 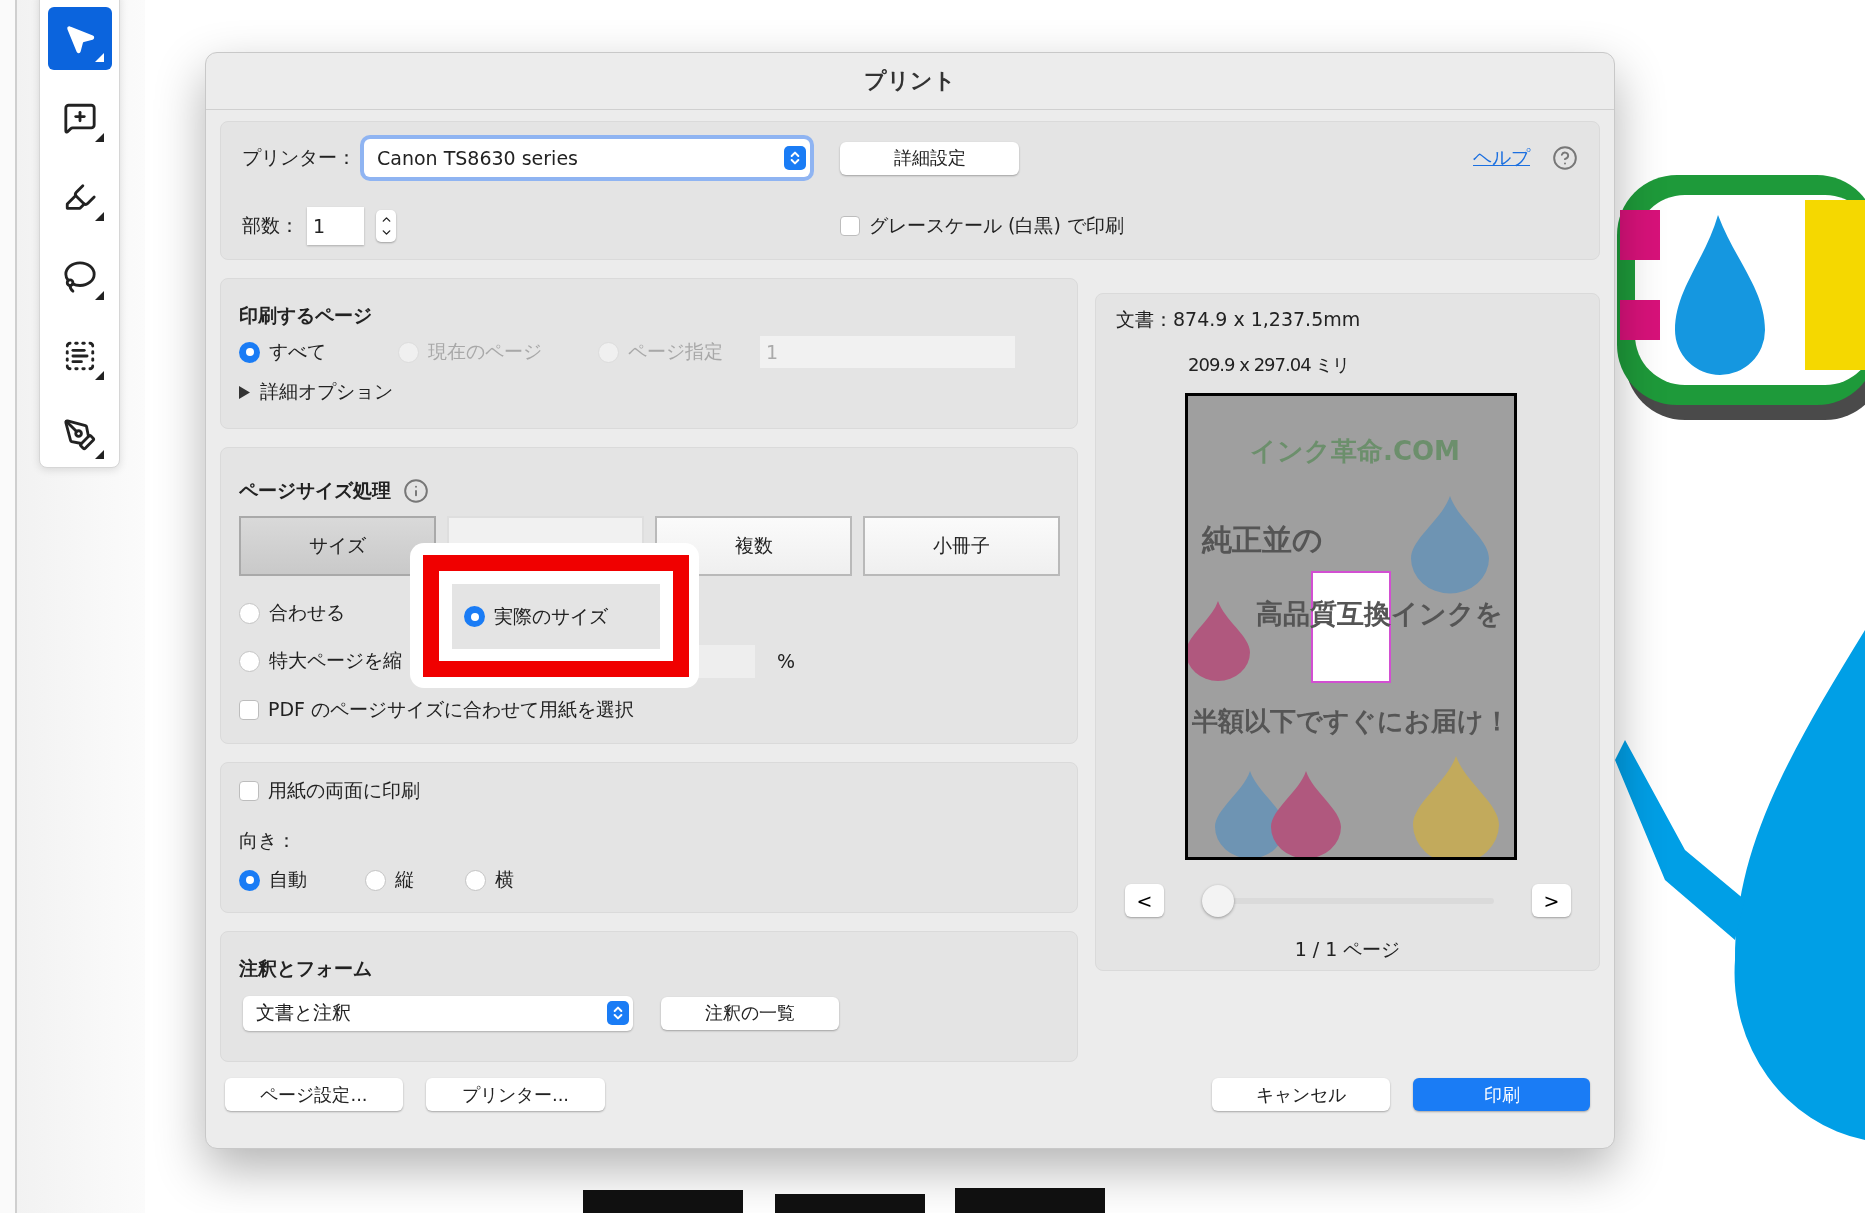 I want to click on scale-field, so click(x=726, y=661).